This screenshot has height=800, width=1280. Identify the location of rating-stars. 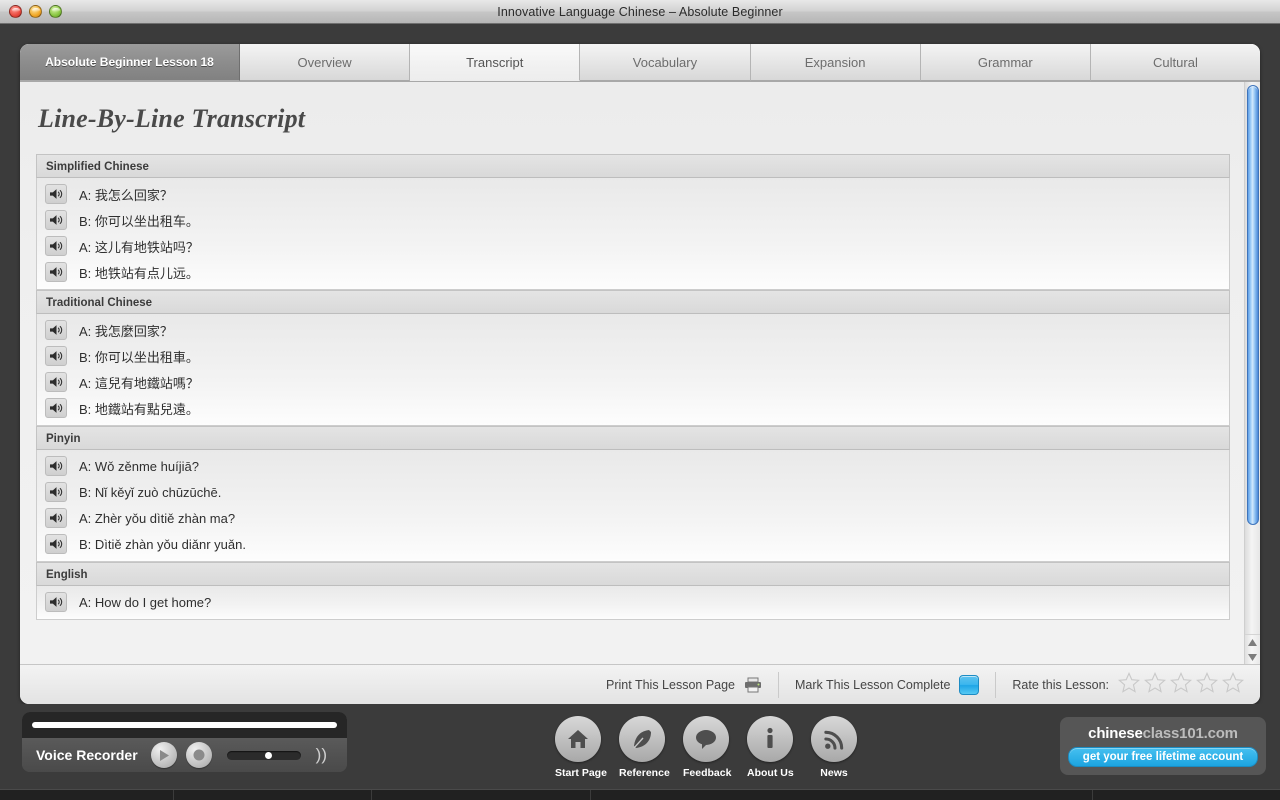
(1181, 684).